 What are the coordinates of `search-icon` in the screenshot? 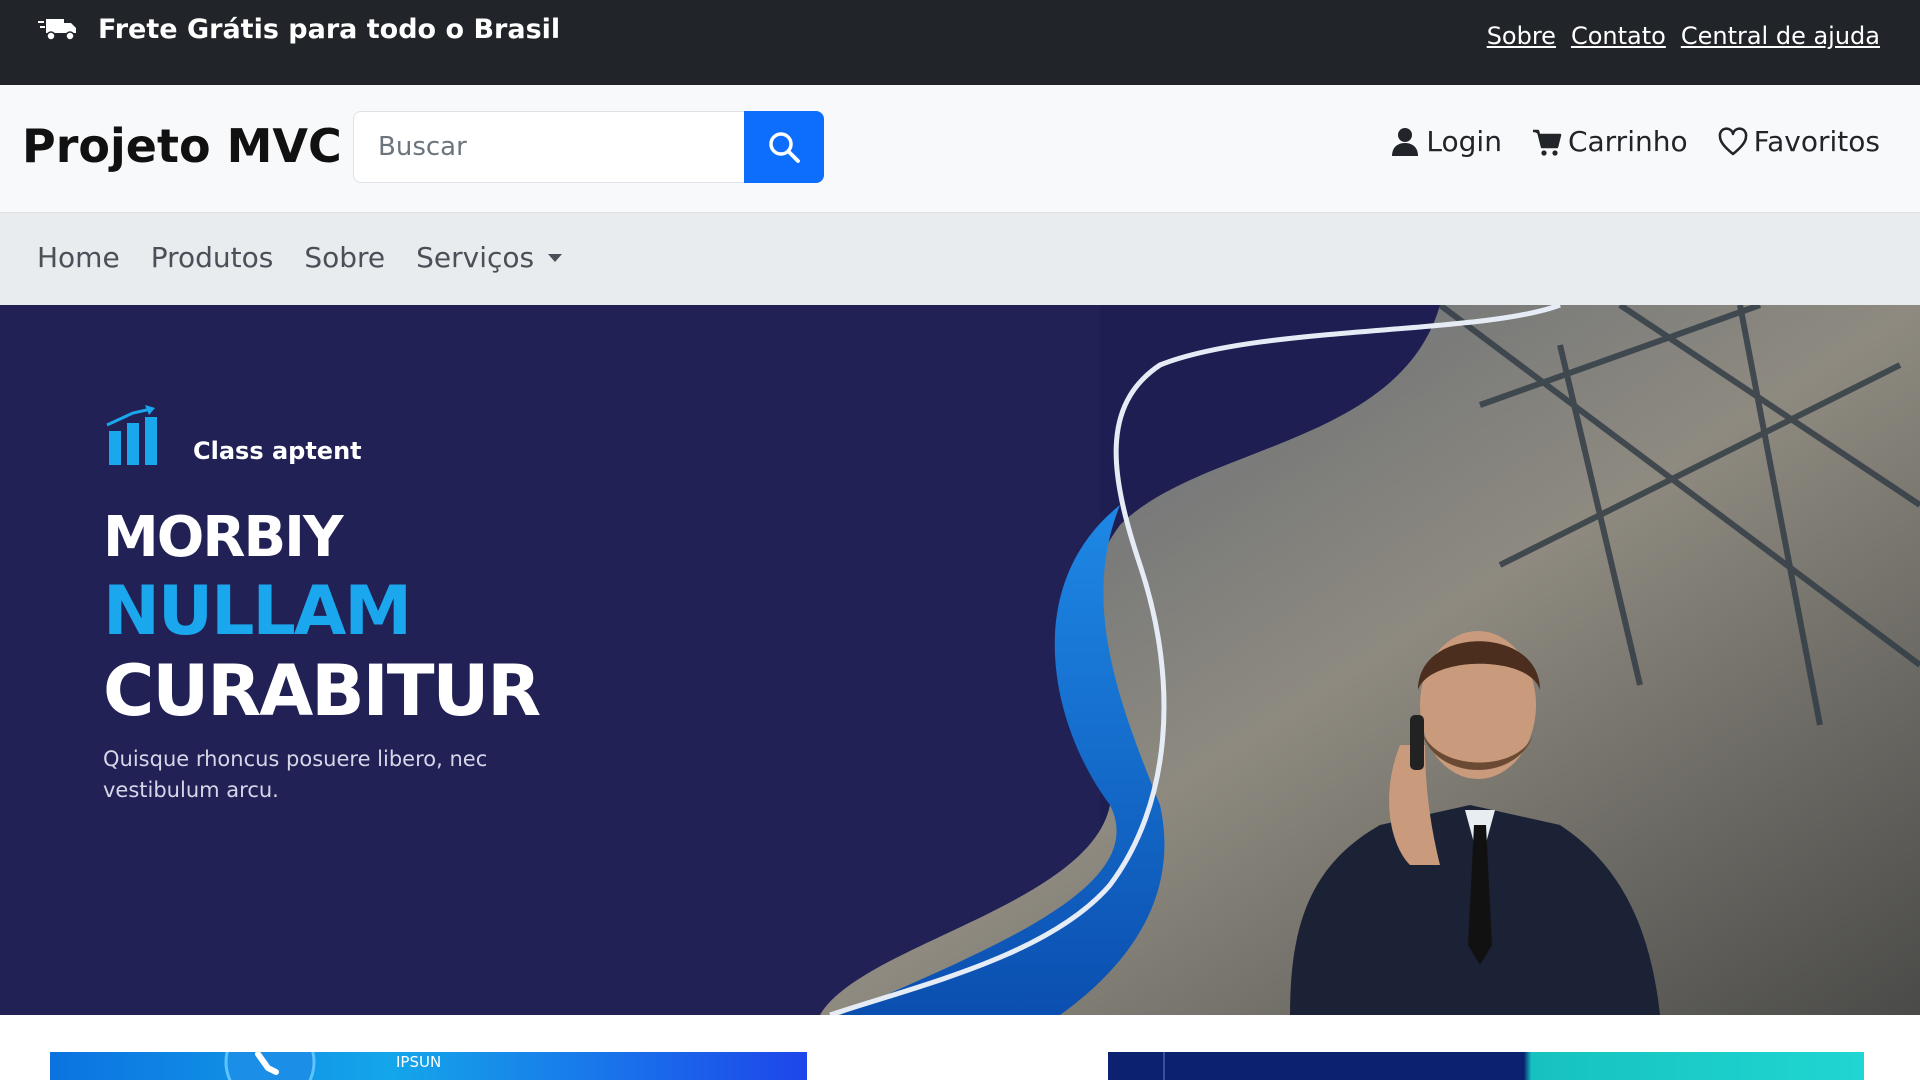 It's located at (784, 147).